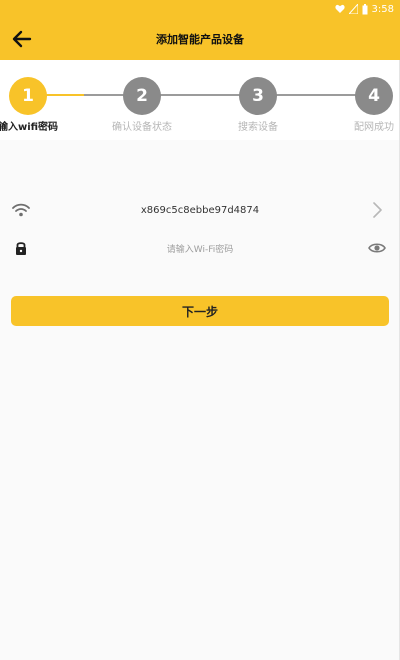 The height and width of the screenshot is (660, 400). I want to click on step-2-circle: 2, so click(142, 96).